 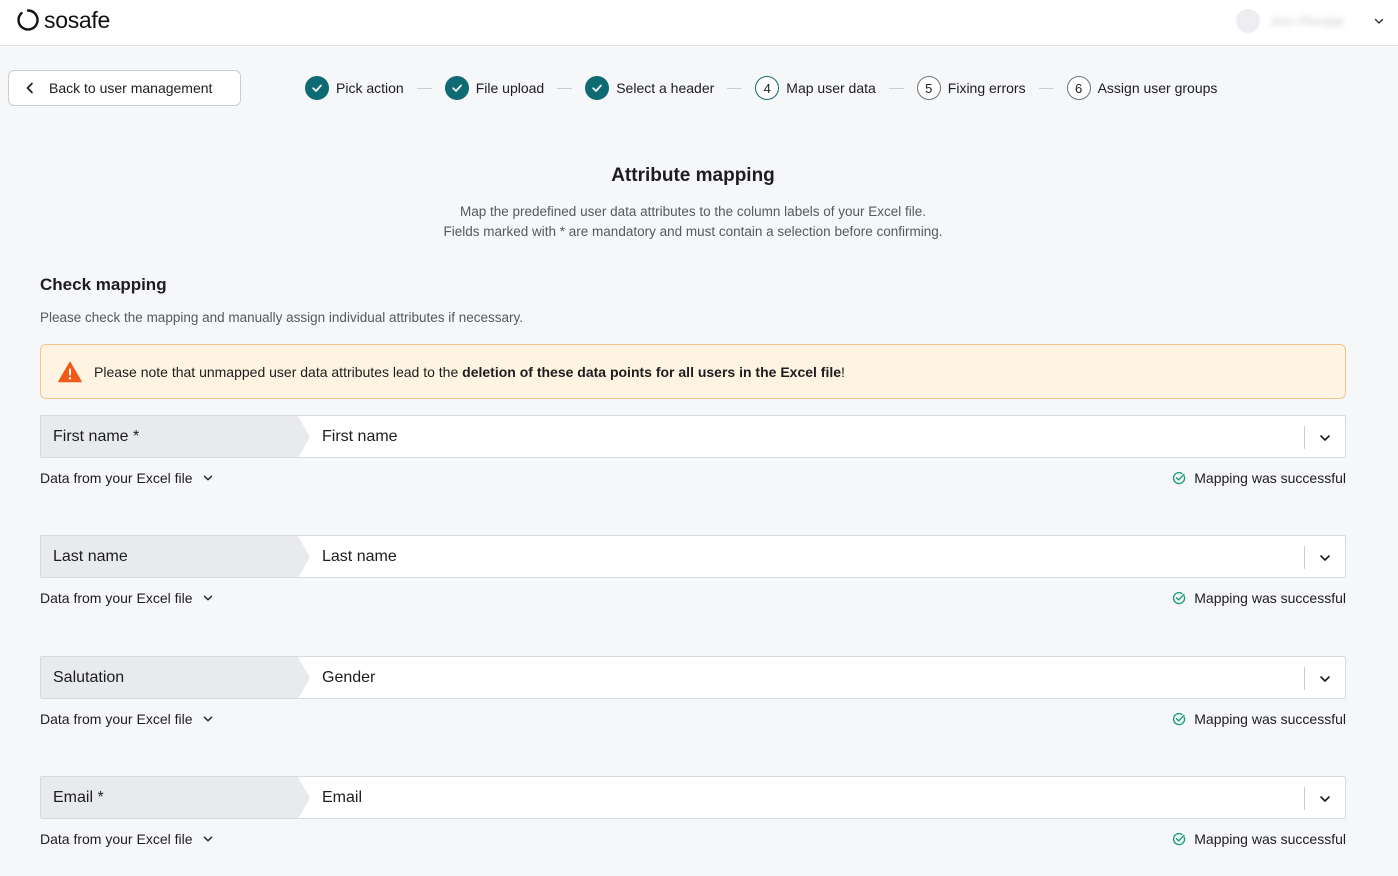 I want to click on attribute-label: Salutation, so click(x=175, y=677).